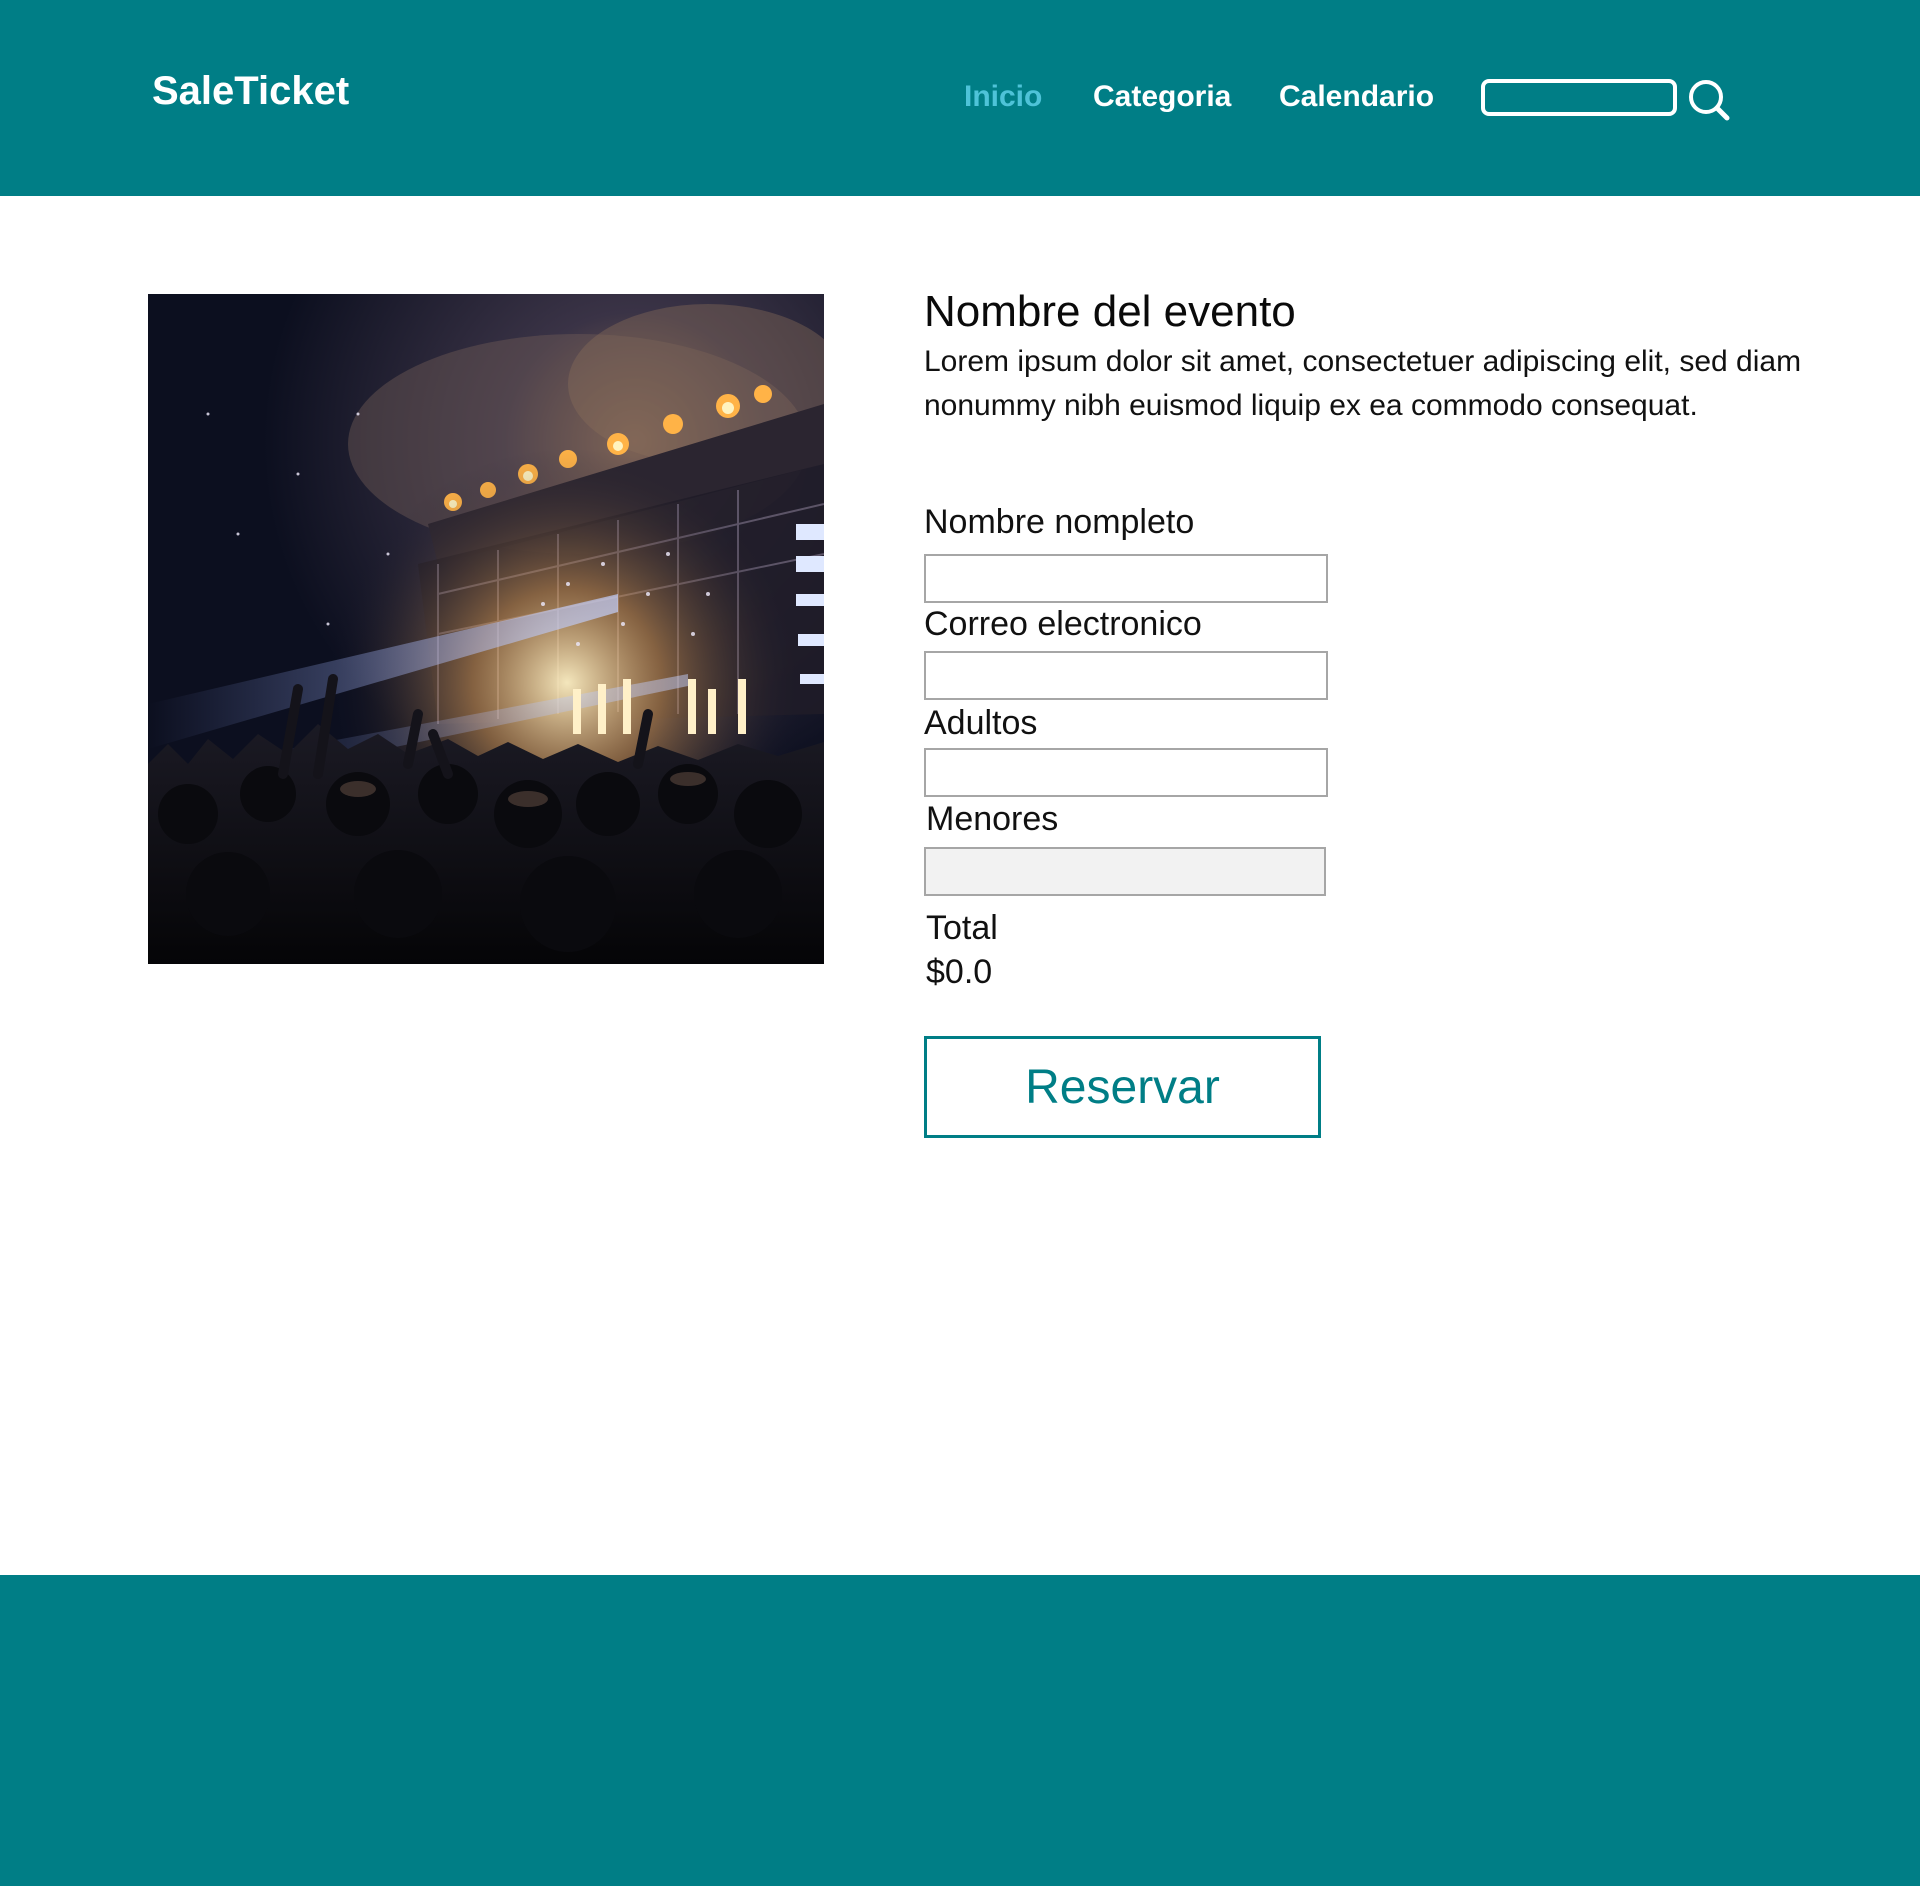 This screenshot has width=1920, height=1886. What do you see at coordinates (992, 819) in the screenshot?
I see `minors-field-label: Menores` at bounding box center [992, 819].